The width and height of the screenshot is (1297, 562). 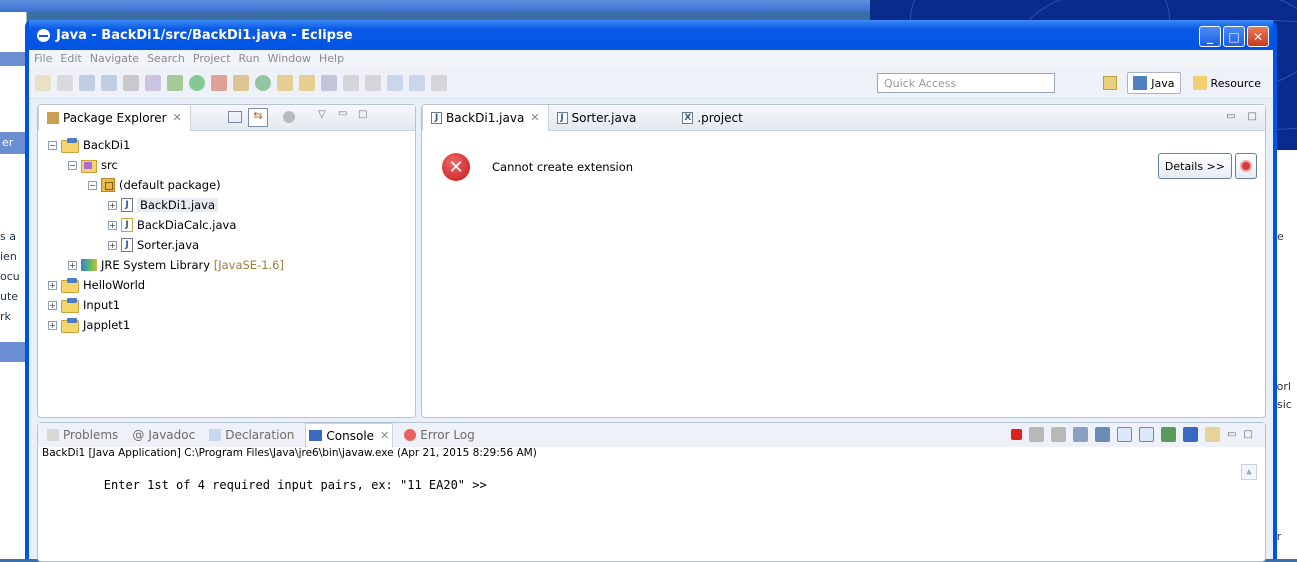 What do you see at coordinates (131, 82) in the screenshot?
I see `print-icon` at bounding box center [131, 82].